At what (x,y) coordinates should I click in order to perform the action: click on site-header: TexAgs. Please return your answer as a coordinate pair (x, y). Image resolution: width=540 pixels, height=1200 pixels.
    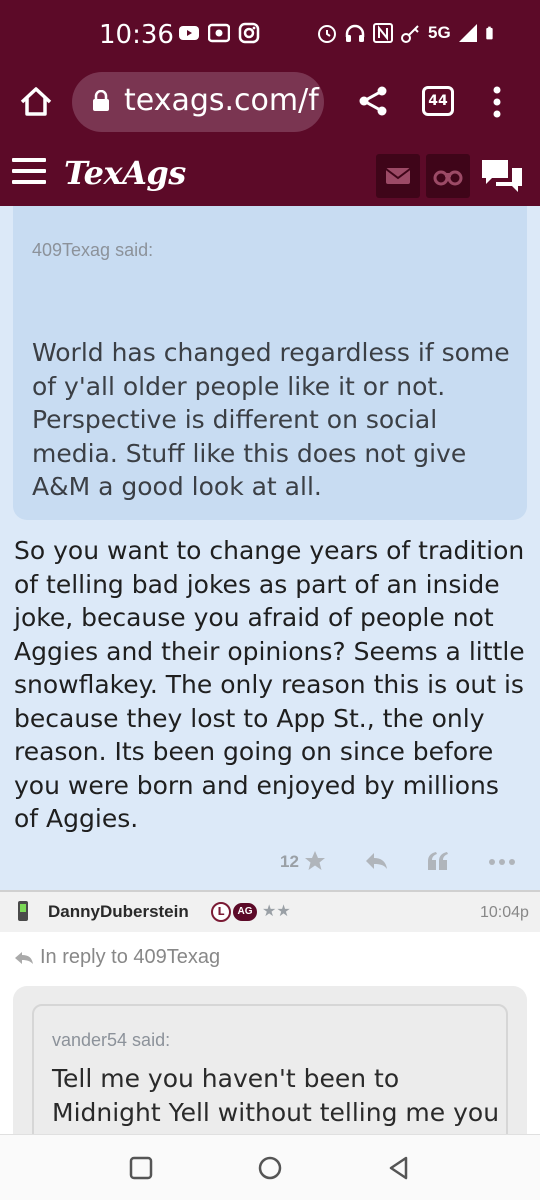
    Looking at the image, I should click on (270, 175).